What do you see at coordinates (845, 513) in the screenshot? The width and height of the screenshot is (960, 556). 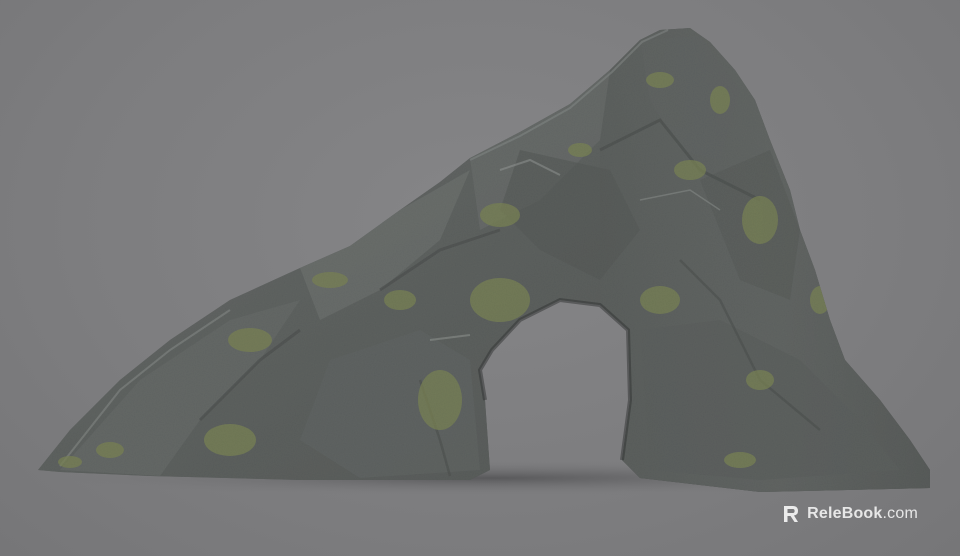 I see `watermark-brand: ReleBook` at bounding box center [845, 513].